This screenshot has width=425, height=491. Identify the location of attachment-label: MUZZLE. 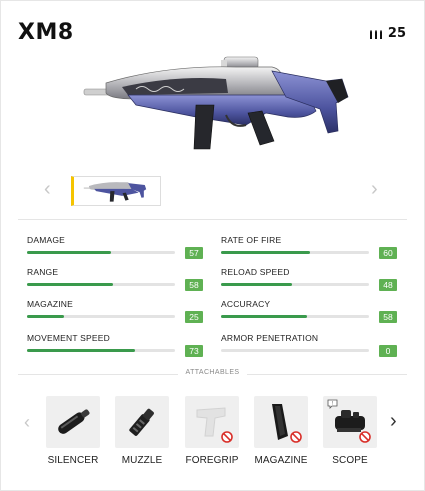
(142, 460).